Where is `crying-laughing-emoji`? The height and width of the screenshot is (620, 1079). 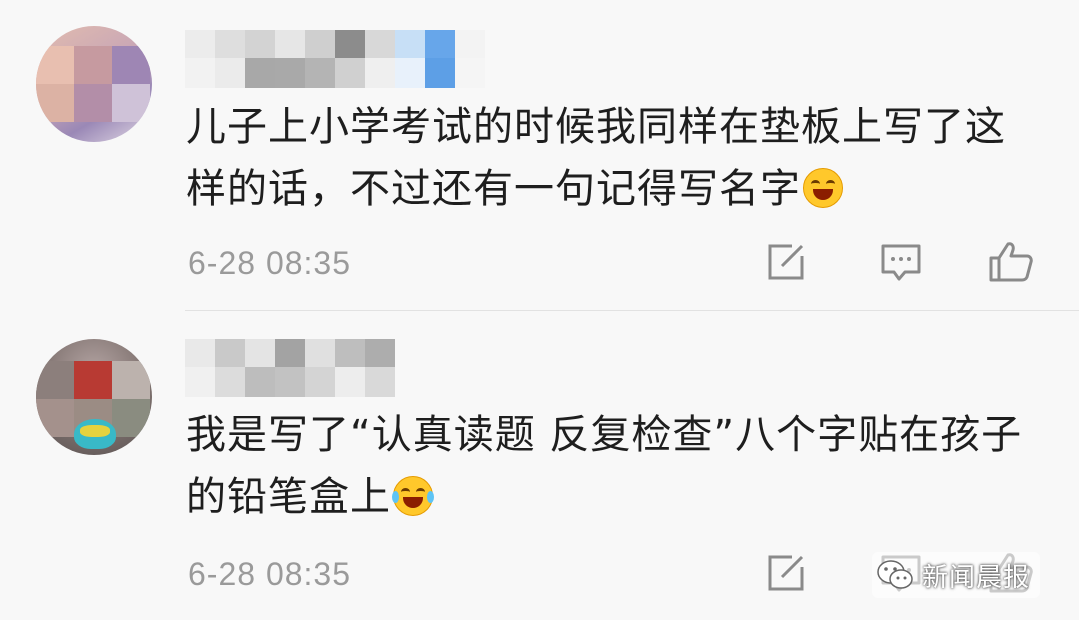
crying-laughing-emoji is located at coordinates (413, 496).